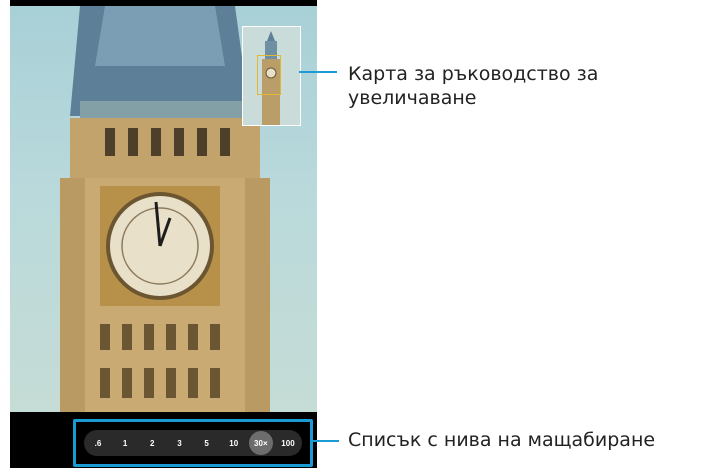 The image size is (705, 468). What do you see at coordinates (179, 443) in the screenshot?
I see `zoom-button-3: 3` at bounding box center [179, 443].